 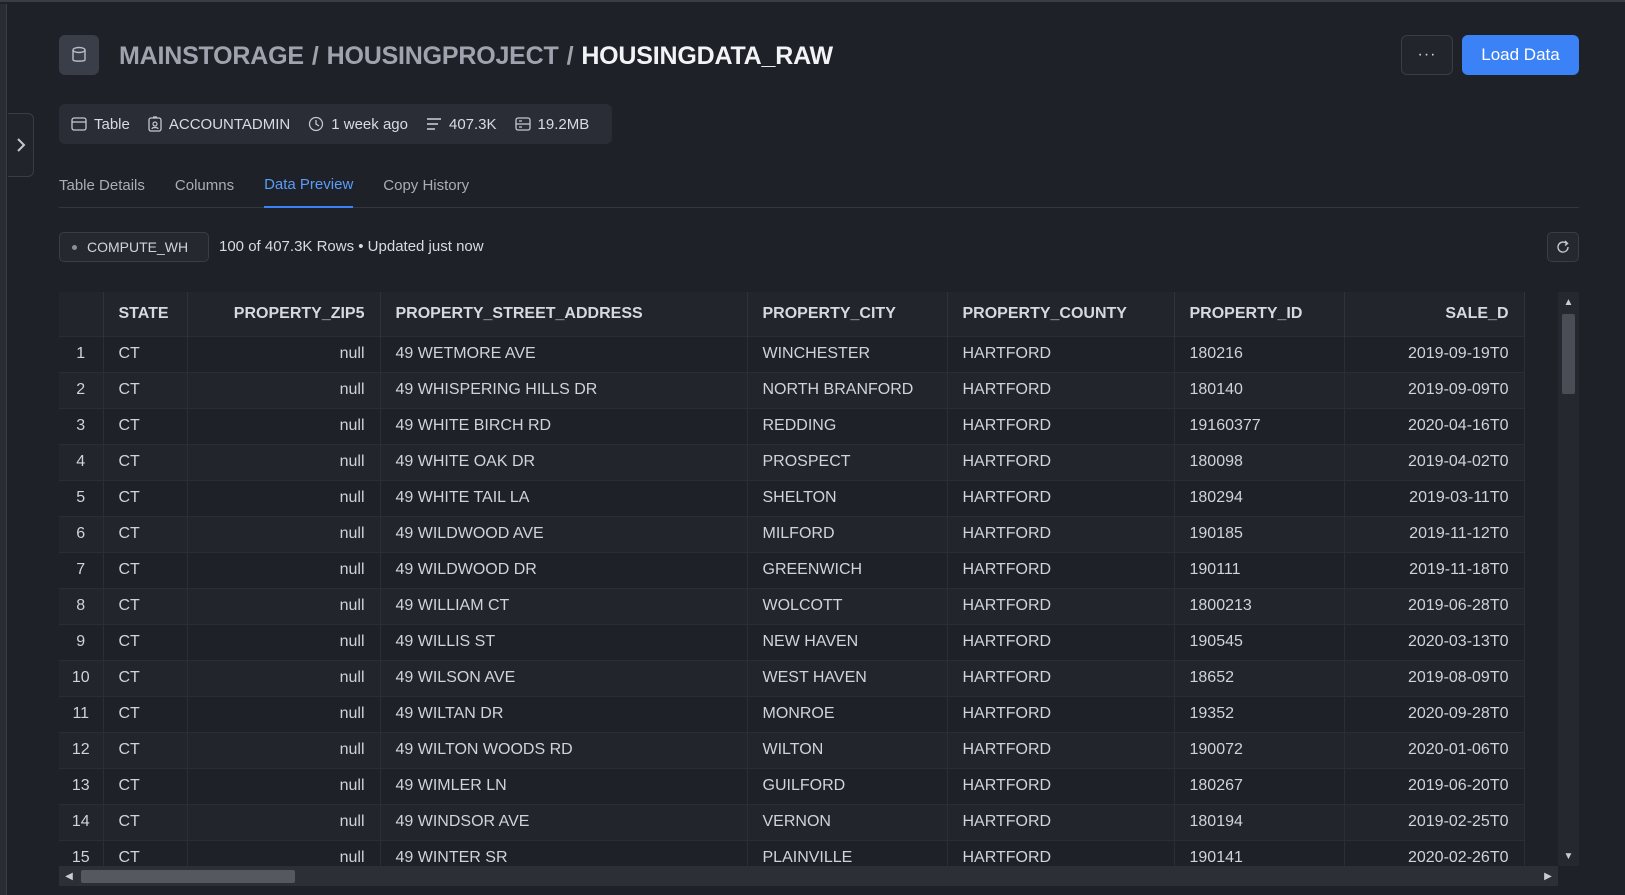 I want to click on column-header-zip5: PROPERTY_ZIP5, so click(x=284, y=314).